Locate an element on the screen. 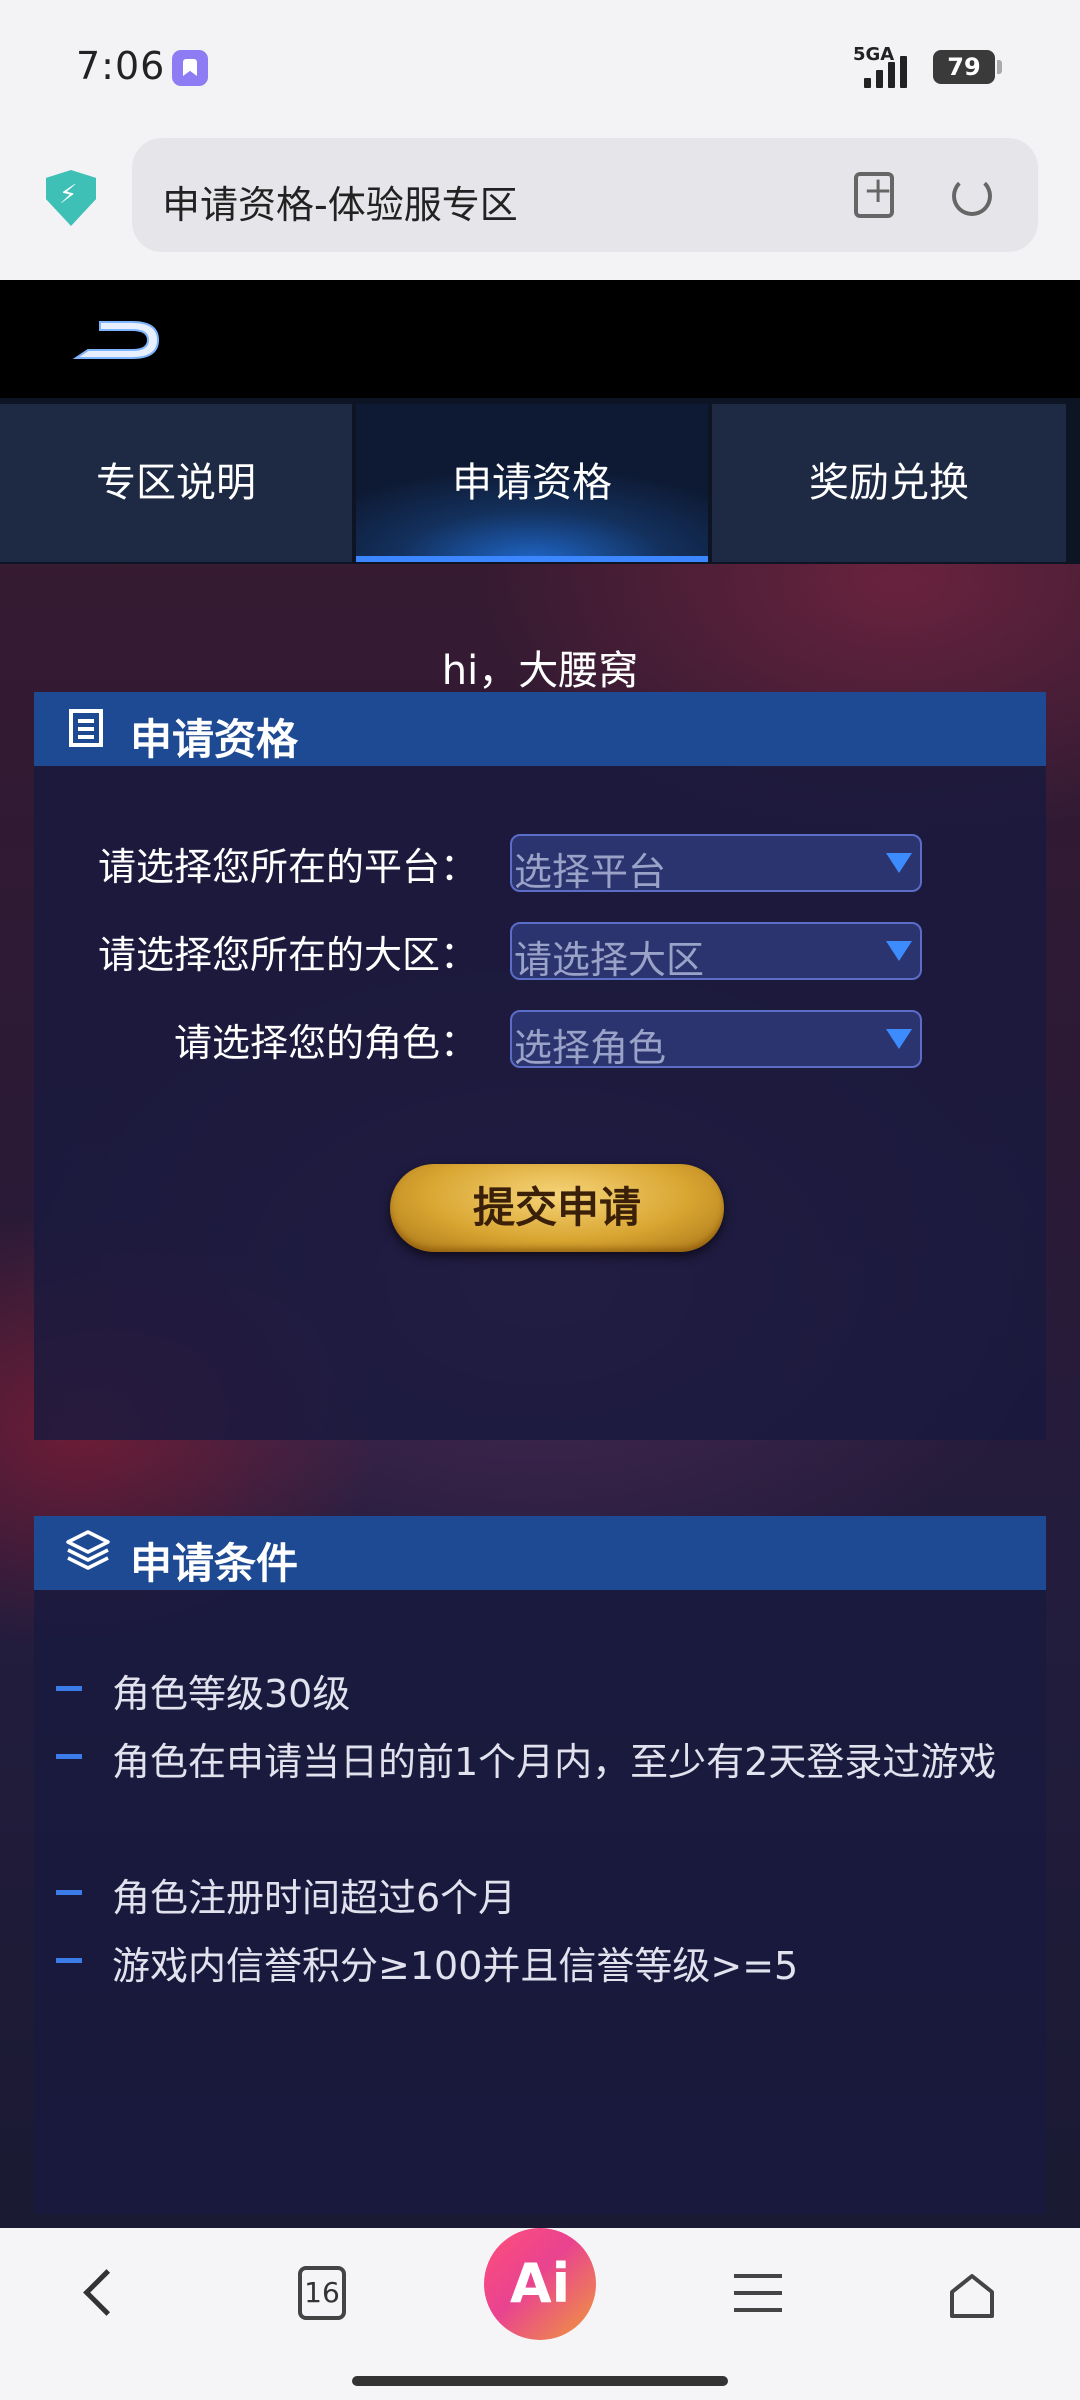 This screenshot has height=2400, width=1080. role-label: 请选择您的角色： is located at coordinates (325, 1043).